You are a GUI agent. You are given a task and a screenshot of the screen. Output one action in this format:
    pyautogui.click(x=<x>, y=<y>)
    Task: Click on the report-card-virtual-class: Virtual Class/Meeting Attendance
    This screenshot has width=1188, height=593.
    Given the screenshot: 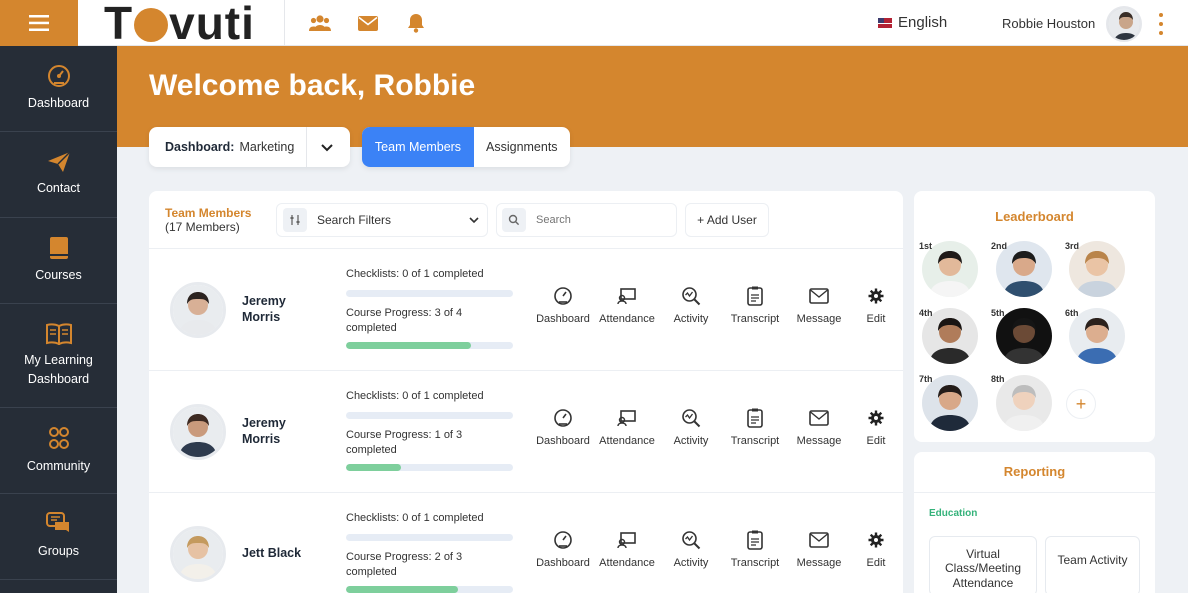 What is the action you would take?
    pyautogui.click(x=983, y=564)
    